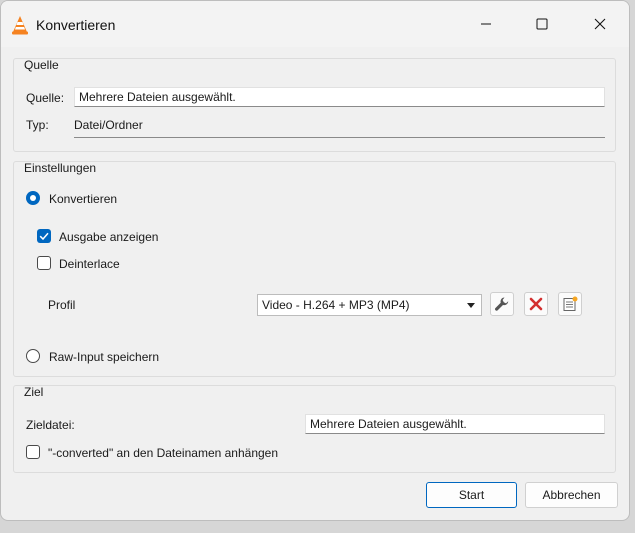 This screenshot has height=533, width=635. I want to click on new-profile-button, so click(570, 304).